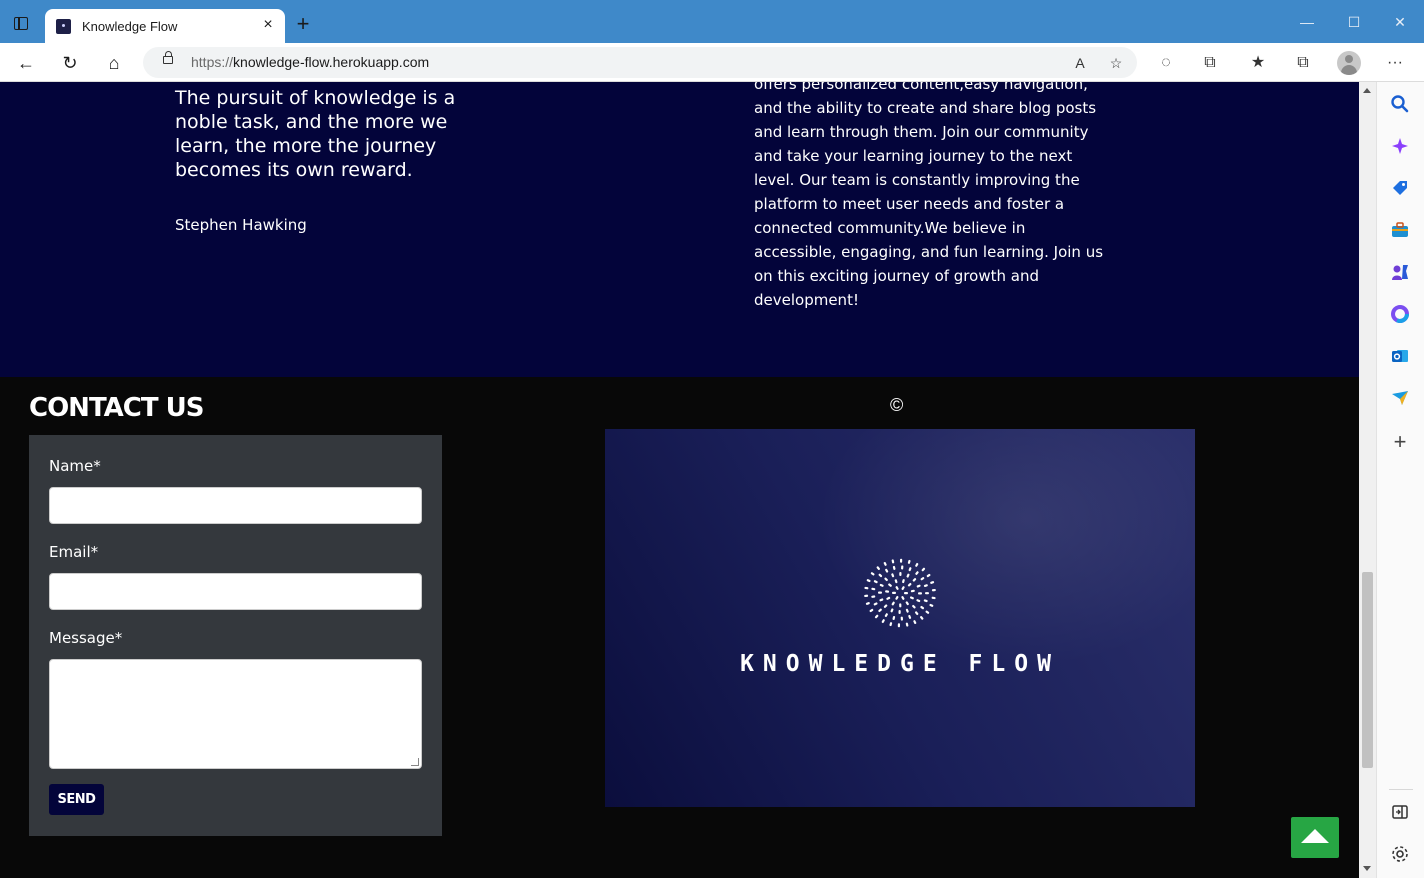  I want to click on split-screen-icon, so click(1400, 812).